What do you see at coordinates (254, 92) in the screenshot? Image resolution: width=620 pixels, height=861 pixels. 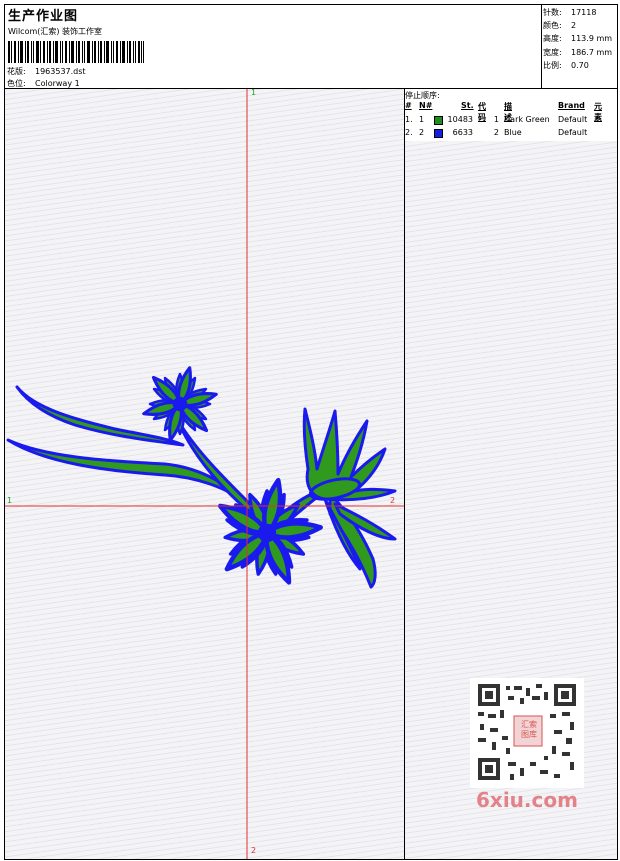 I see `axis-label-v-top: 1` at bounding box center [254, 92].